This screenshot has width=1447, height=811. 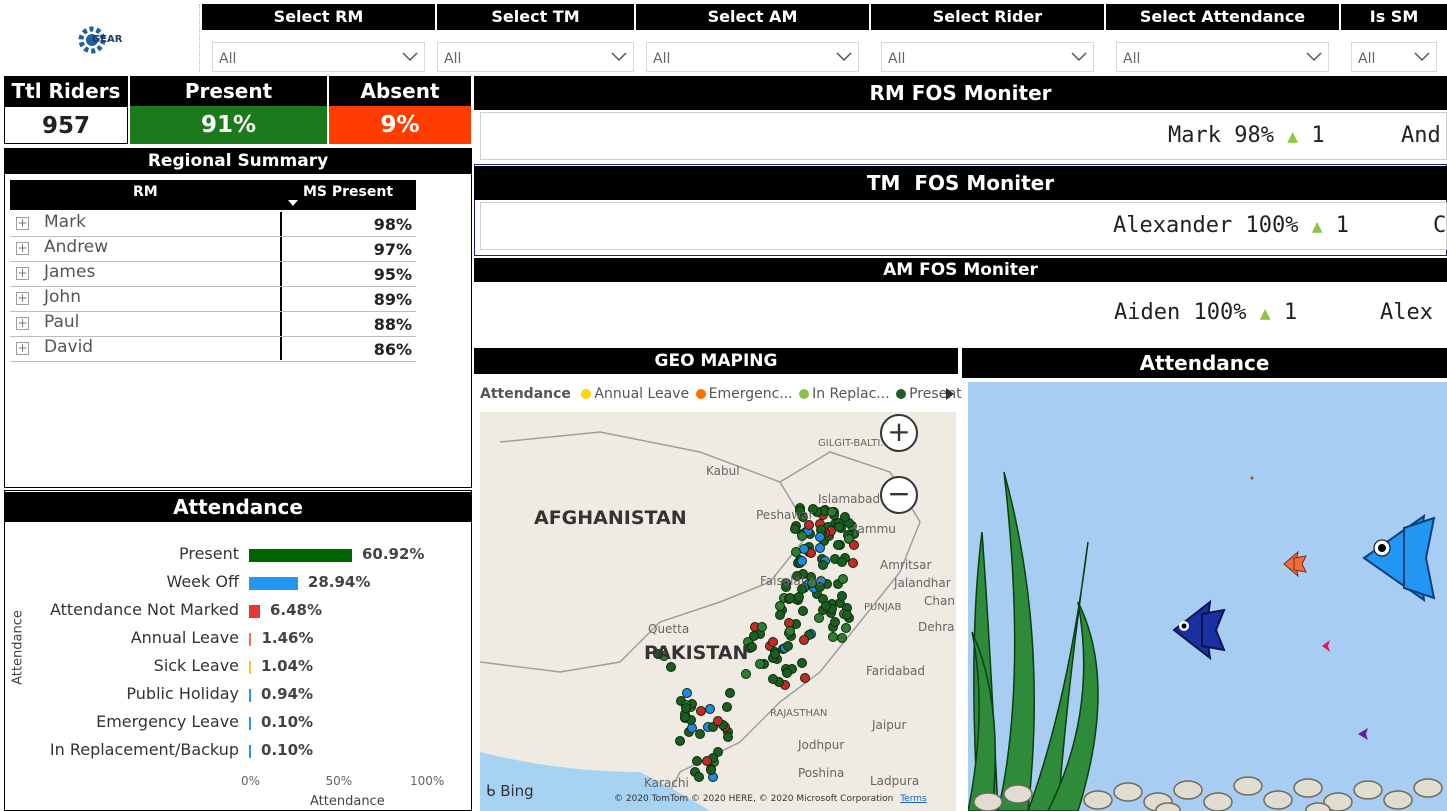 I want to click on tm-monitor-ticker: Alexander 100% ▲ 1 C, so click(x=963, y=226).